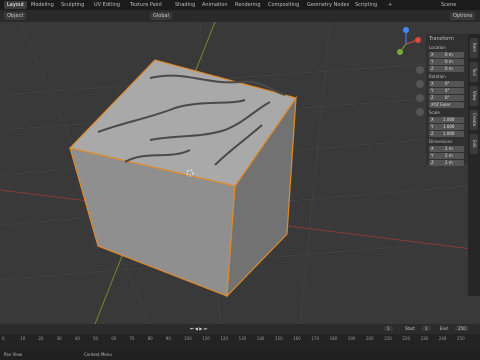 Image resolution: width=480 pixels, height=360 pixels. Describe the element at coordinates (441, 39) in the screenshot. I see `panel-title: Transform` at that location.